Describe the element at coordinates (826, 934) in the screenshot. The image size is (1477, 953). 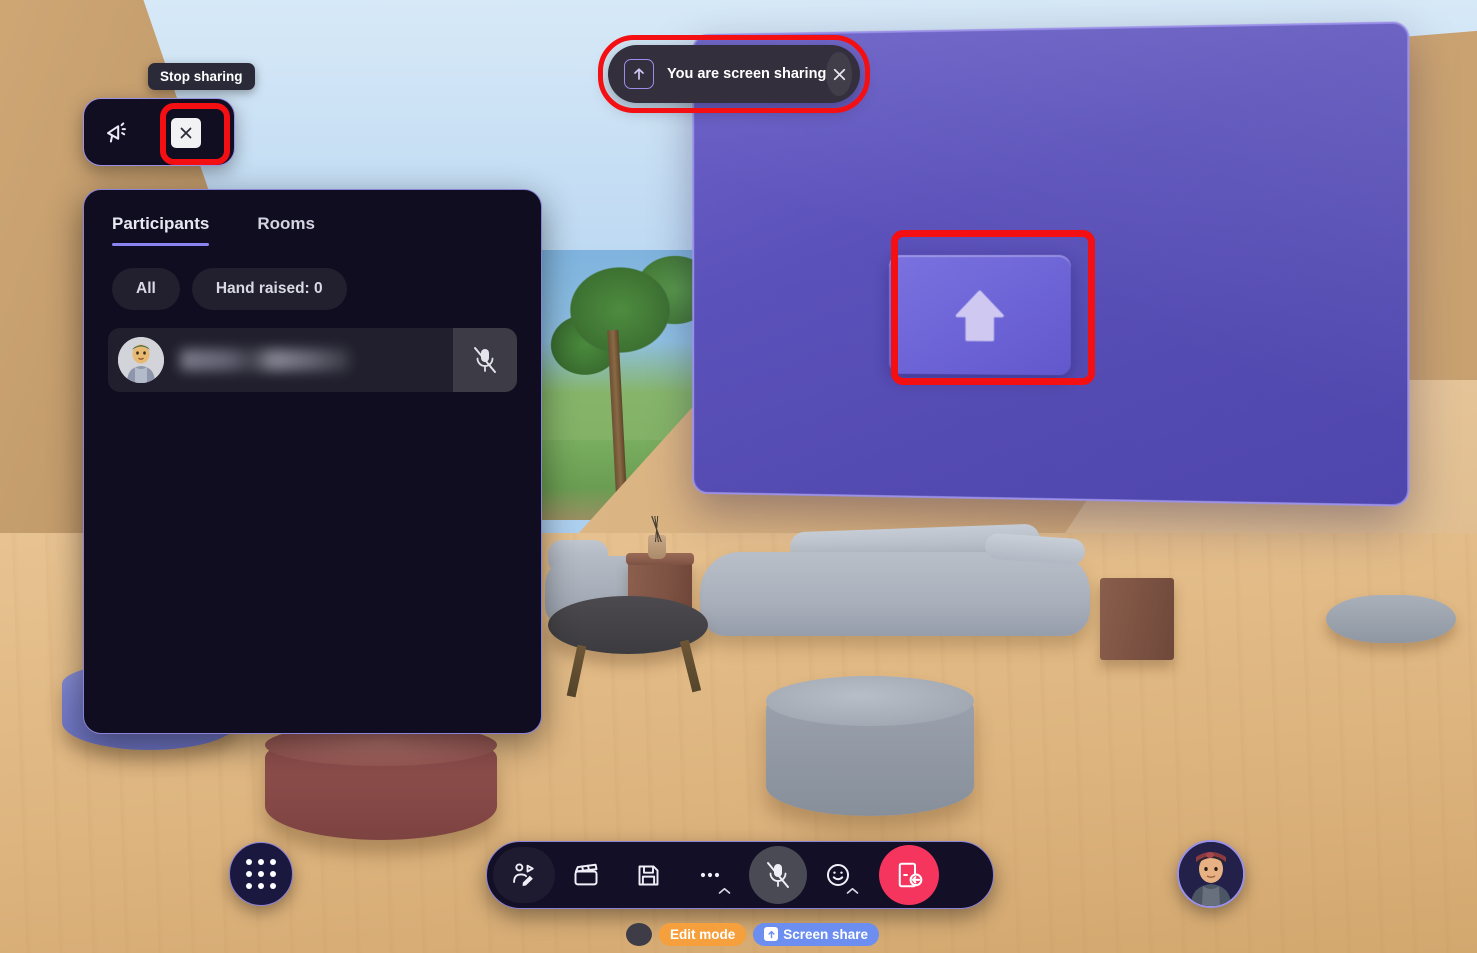
I see `status-badge-screen-share-label: Screen share` at that location.